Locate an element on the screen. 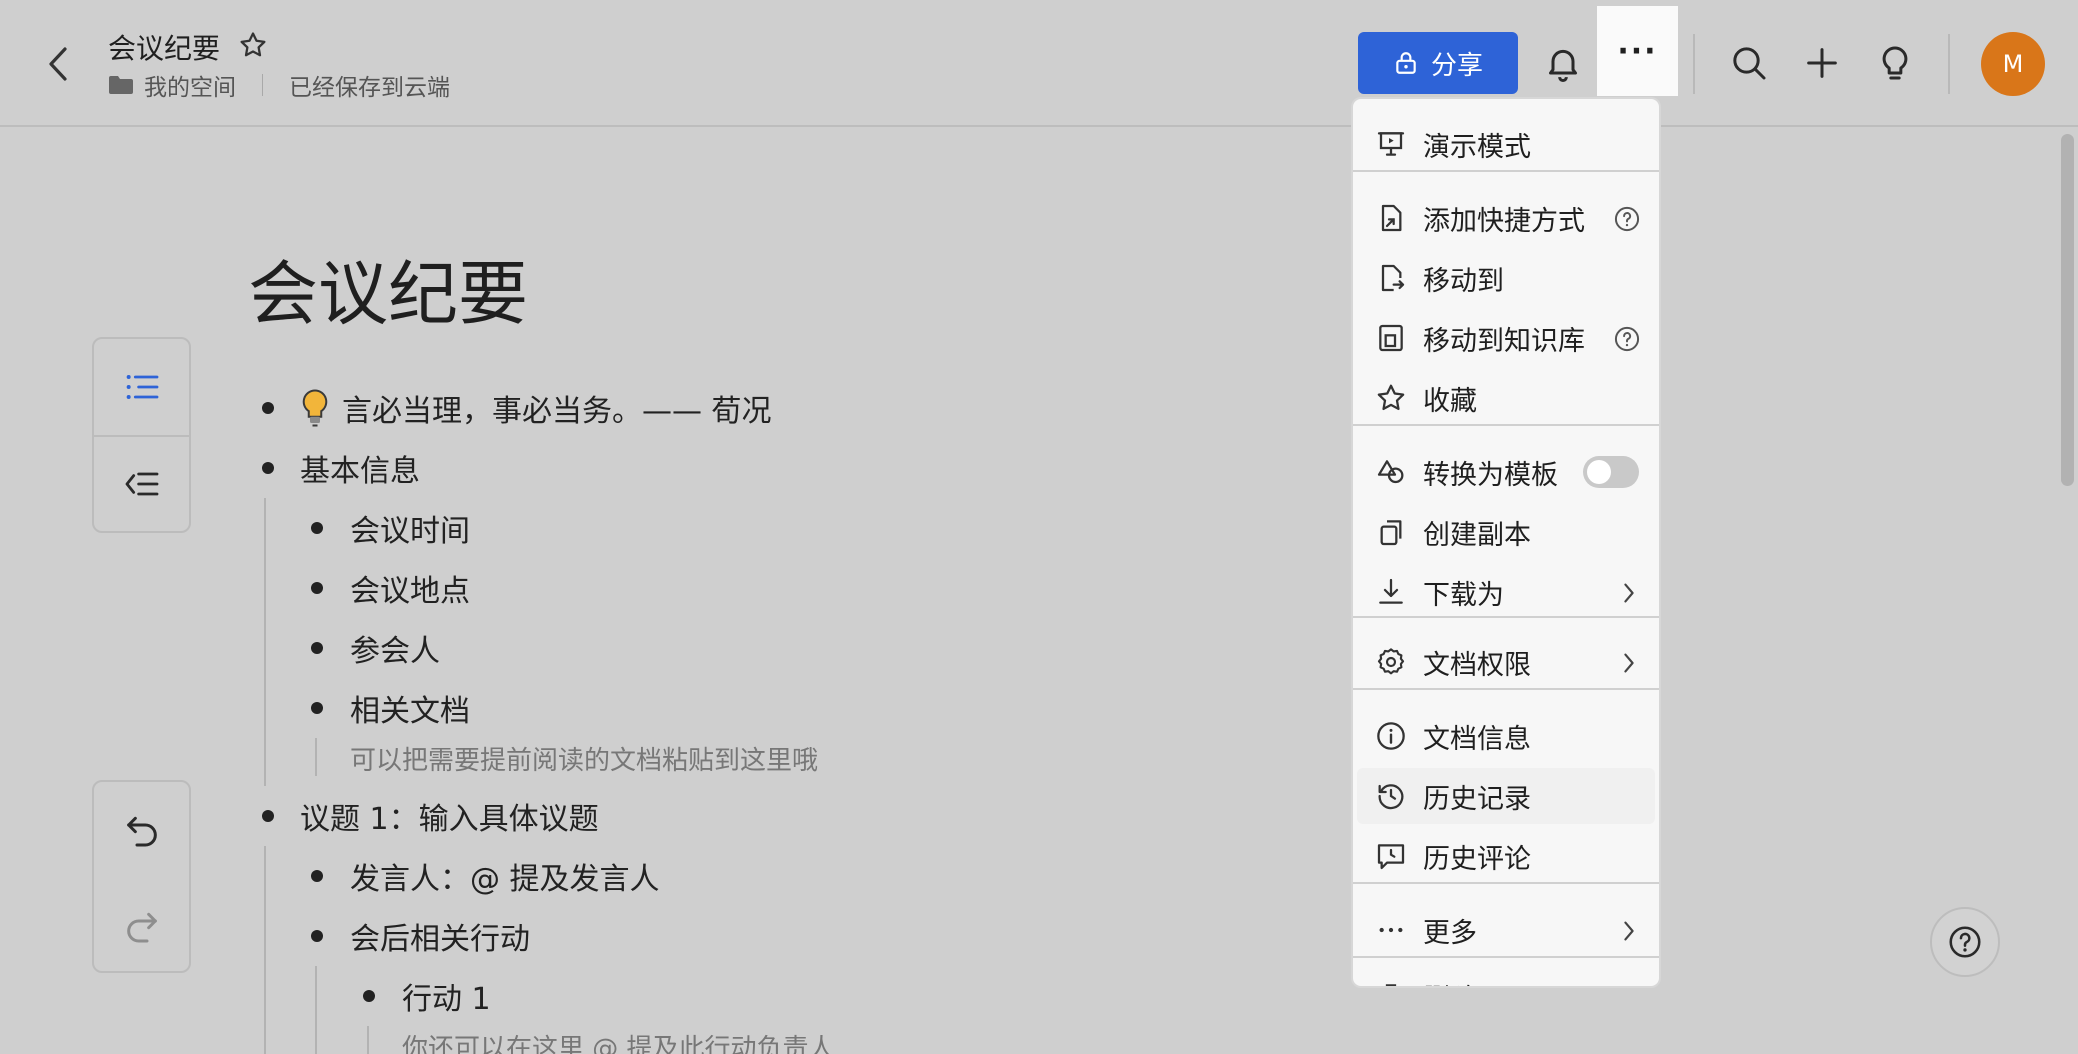 This screenshot has height=1054, width=2078. redo-button is located at coordinates (141, 926).